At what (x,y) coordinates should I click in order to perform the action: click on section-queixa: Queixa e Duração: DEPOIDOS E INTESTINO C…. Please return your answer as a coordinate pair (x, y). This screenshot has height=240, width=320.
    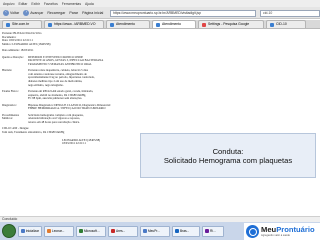
    Looking at the image, I should click on (79, 60).